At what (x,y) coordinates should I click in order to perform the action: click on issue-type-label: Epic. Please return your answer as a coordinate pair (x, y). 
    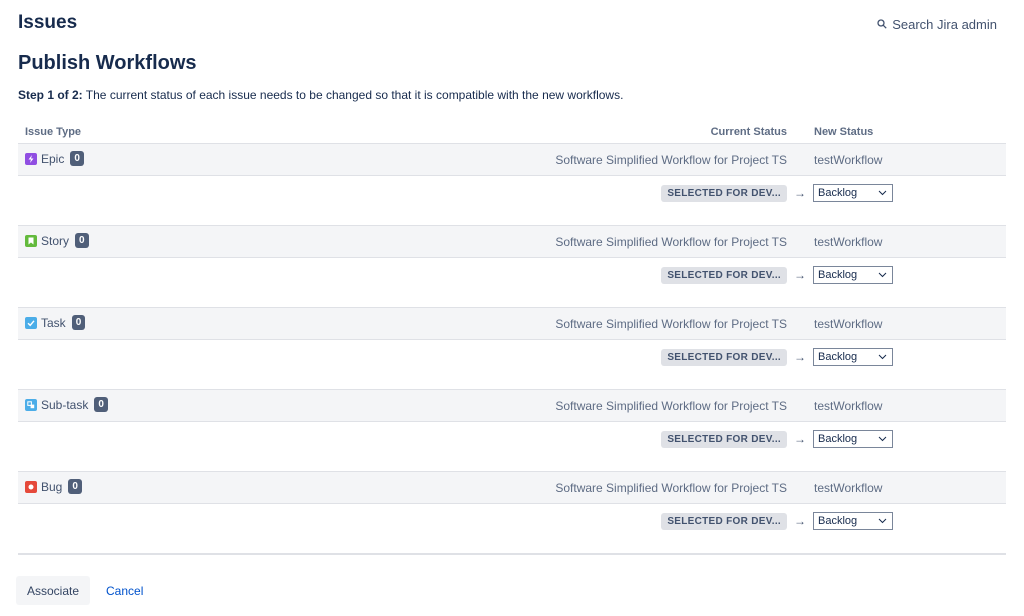
    Looking at the image, I should click on (53, 158).